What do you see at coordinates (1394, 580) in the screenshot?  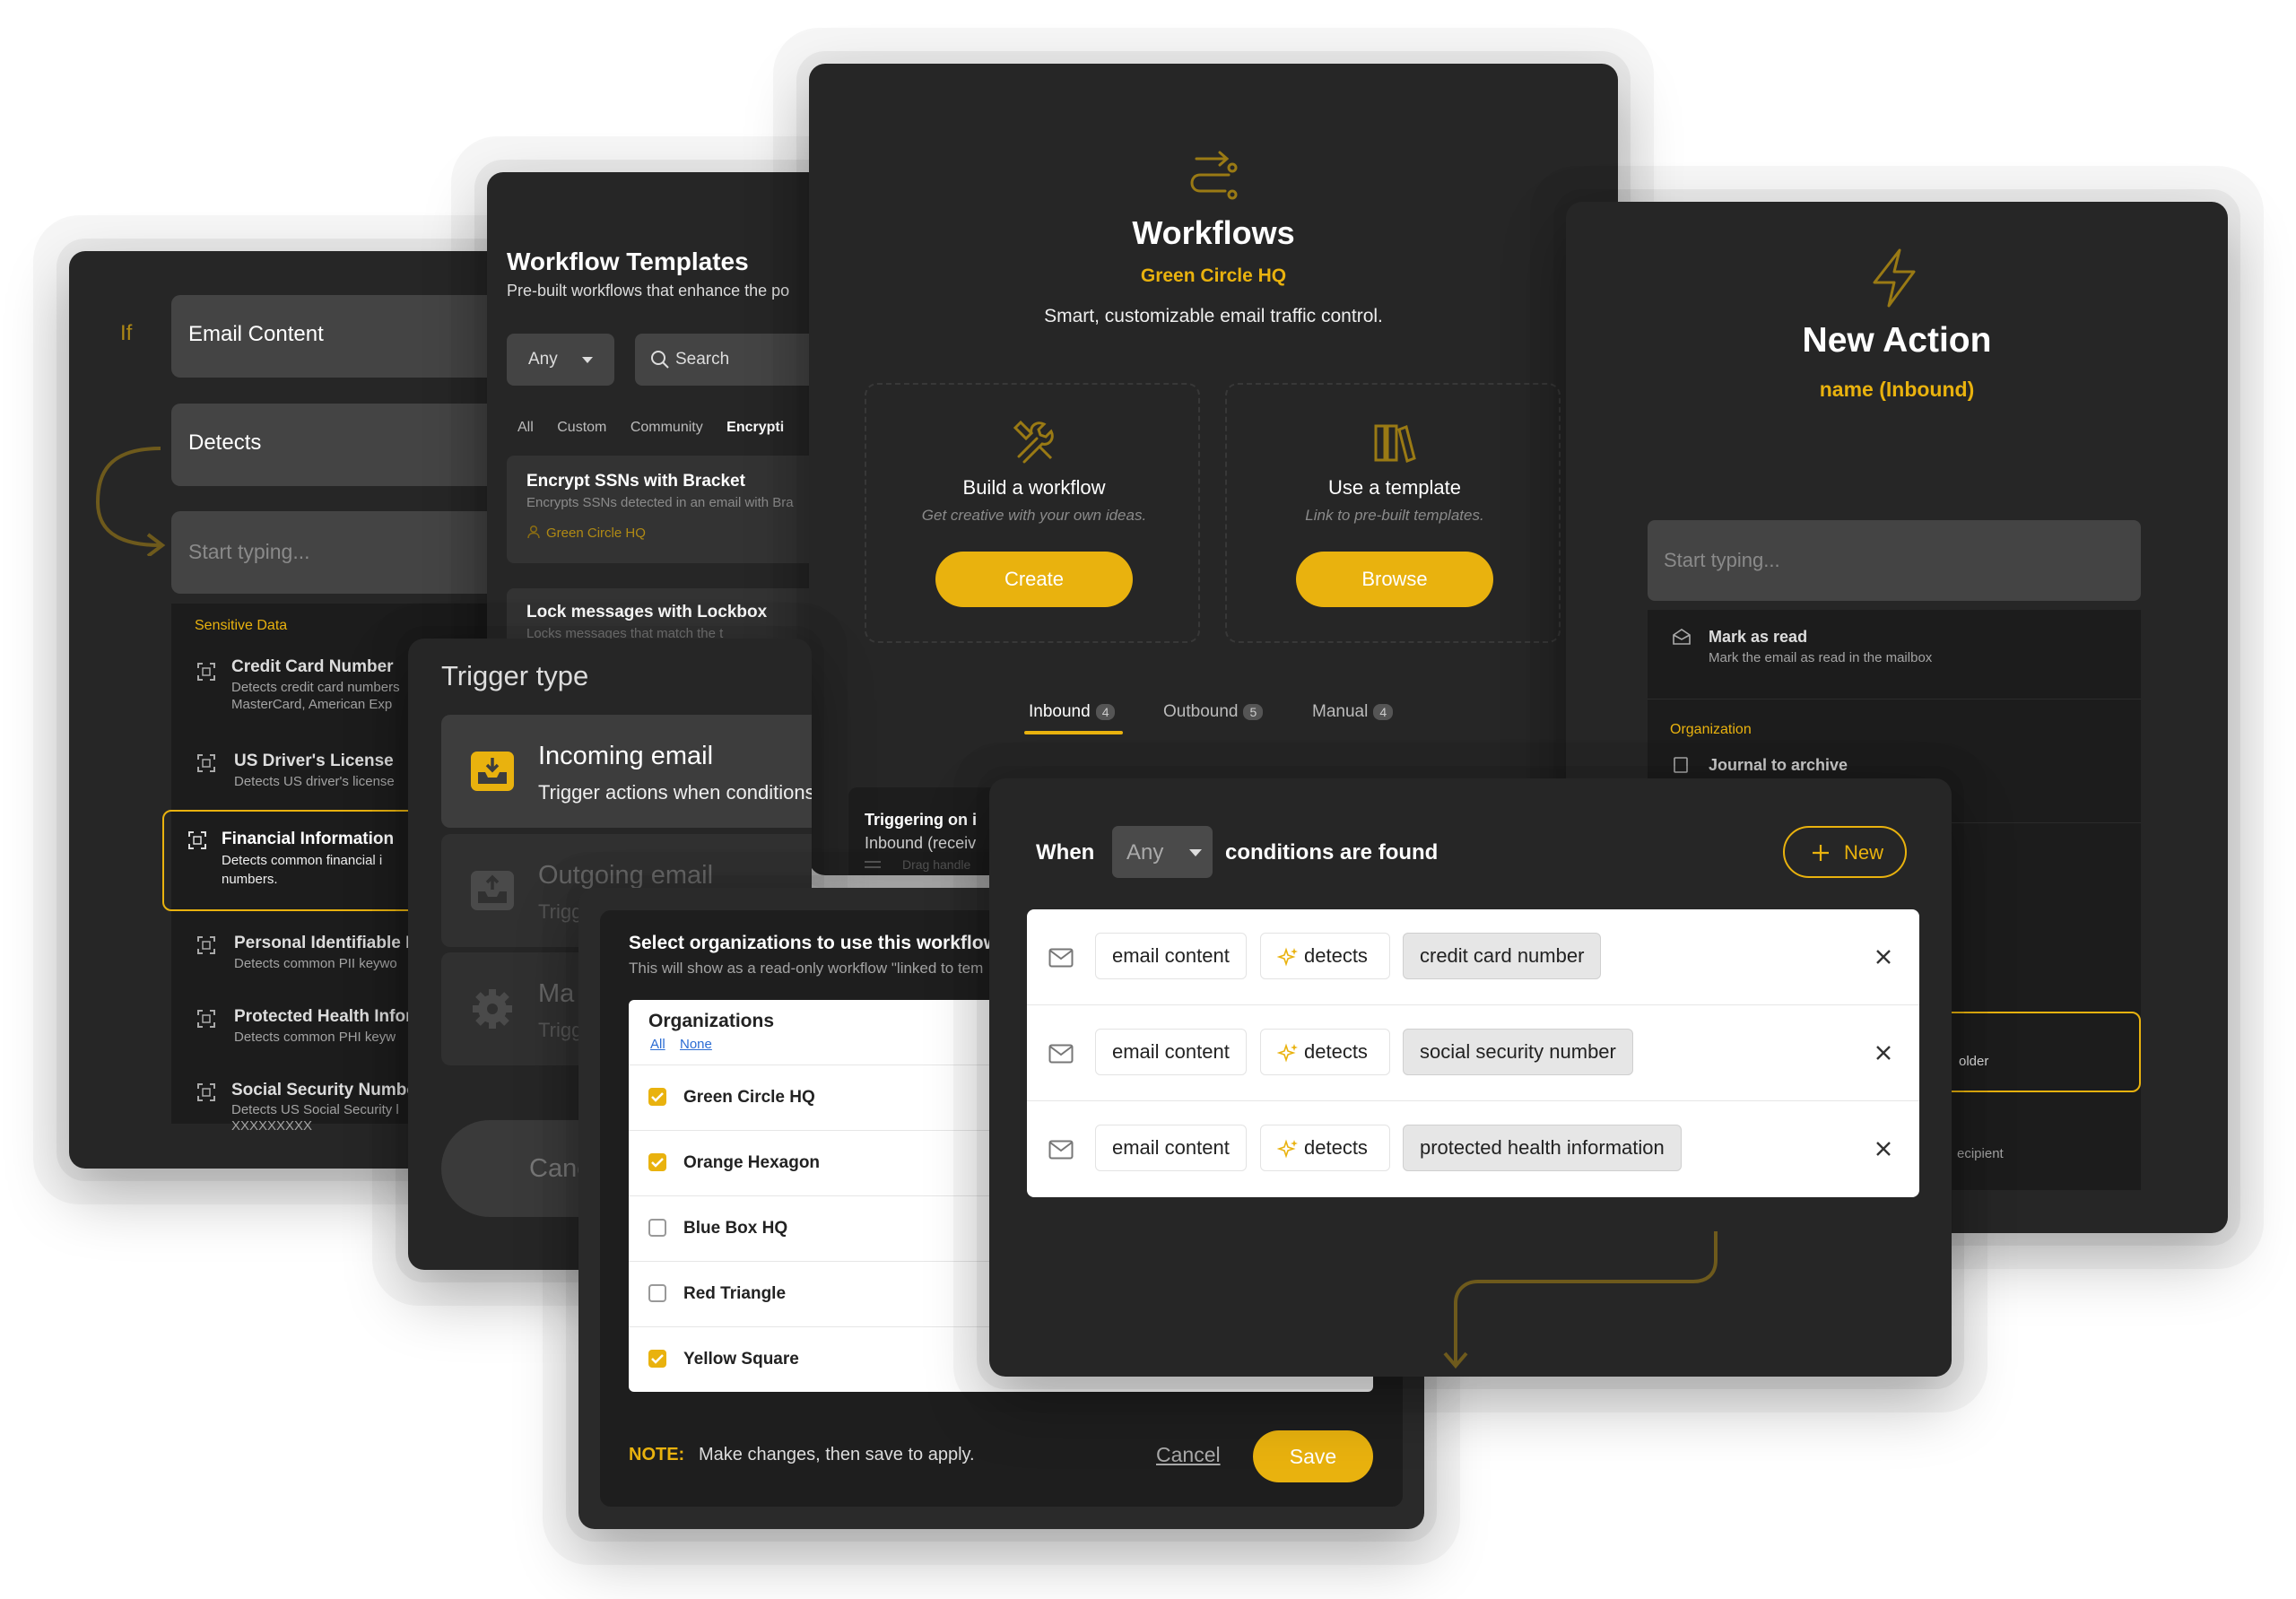 I see `browse-button: Browse` at bounding box center [1394, 580].